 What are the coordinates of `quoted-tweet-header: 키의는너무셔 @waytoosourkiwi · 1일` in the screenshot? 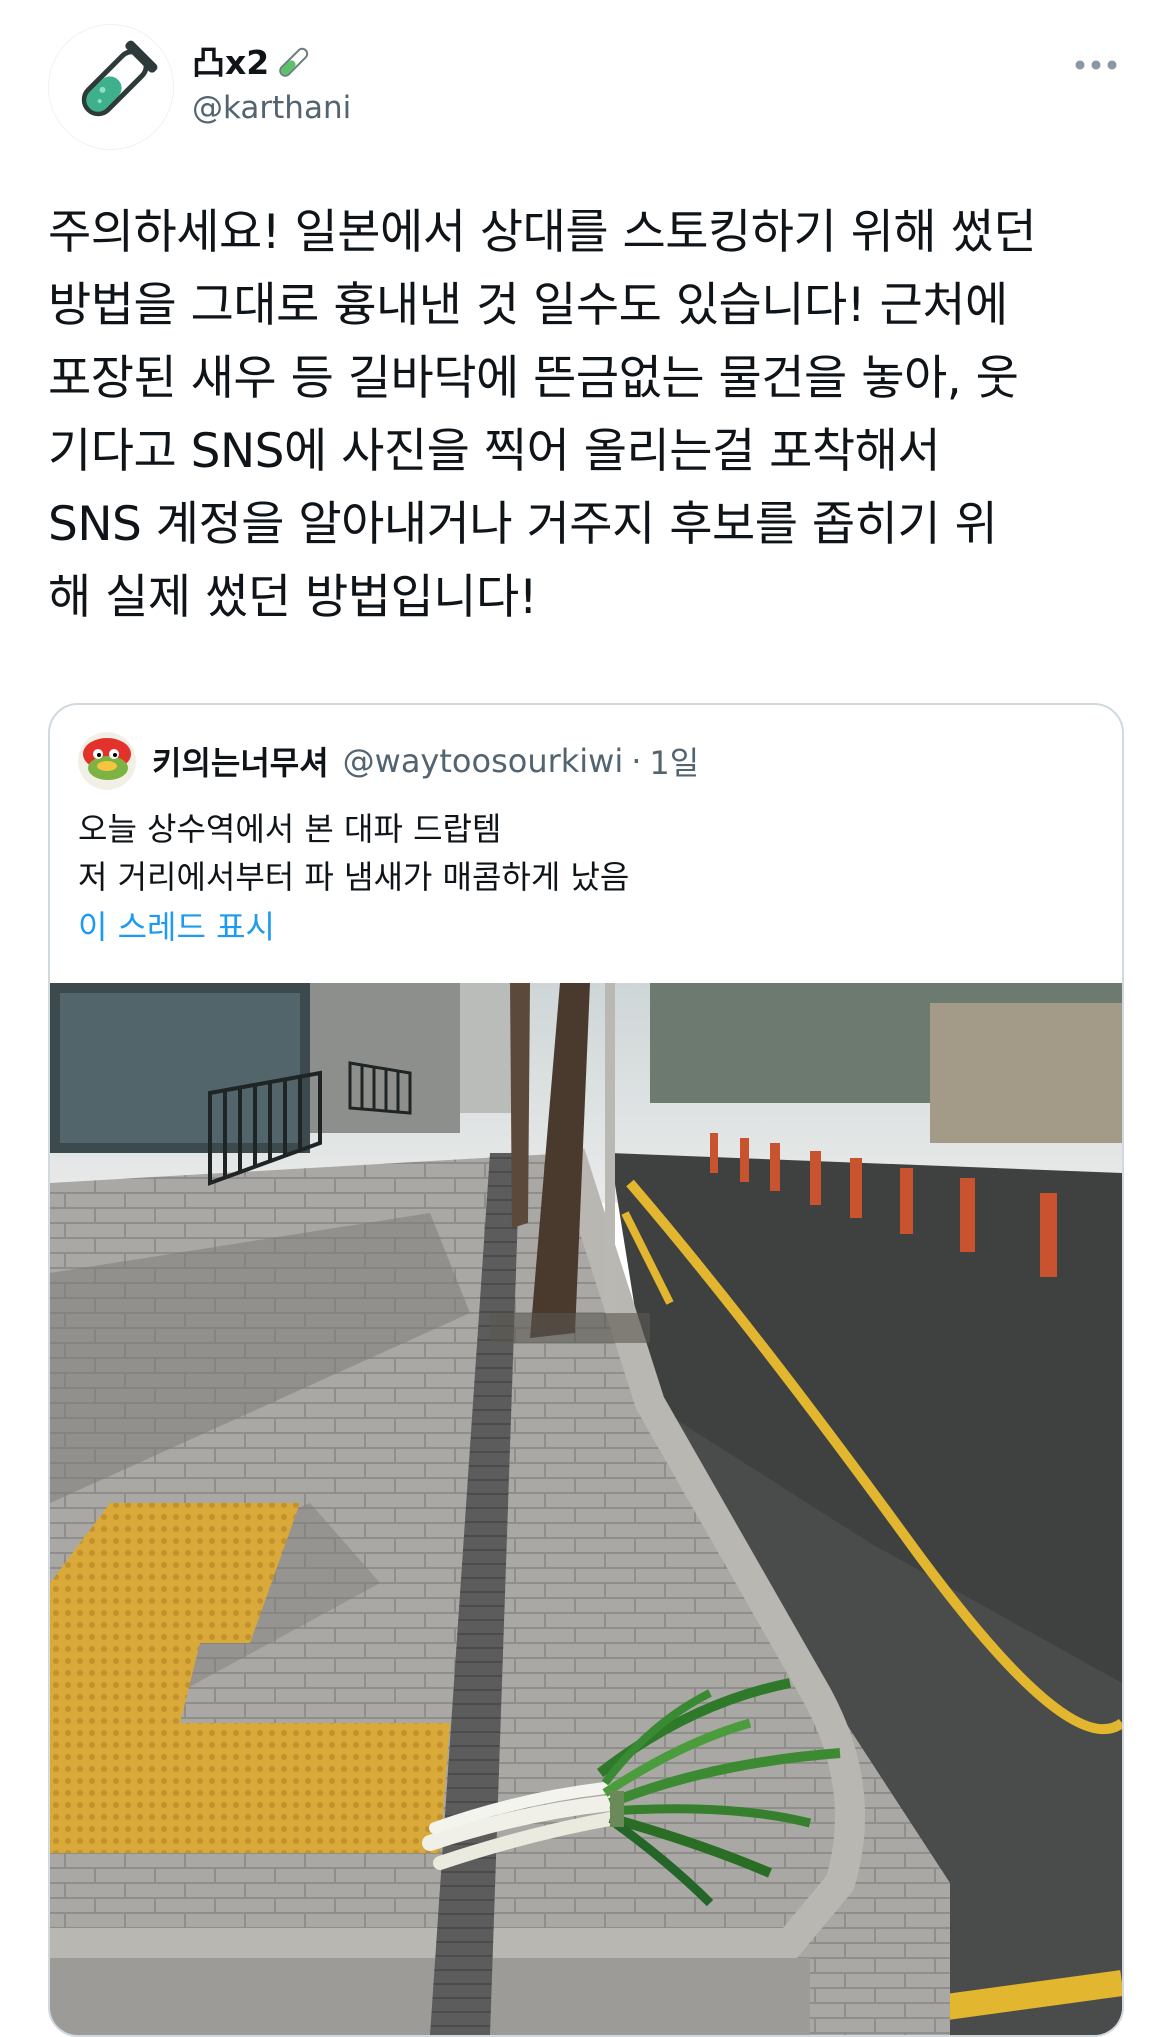 It's located at (388, 761).